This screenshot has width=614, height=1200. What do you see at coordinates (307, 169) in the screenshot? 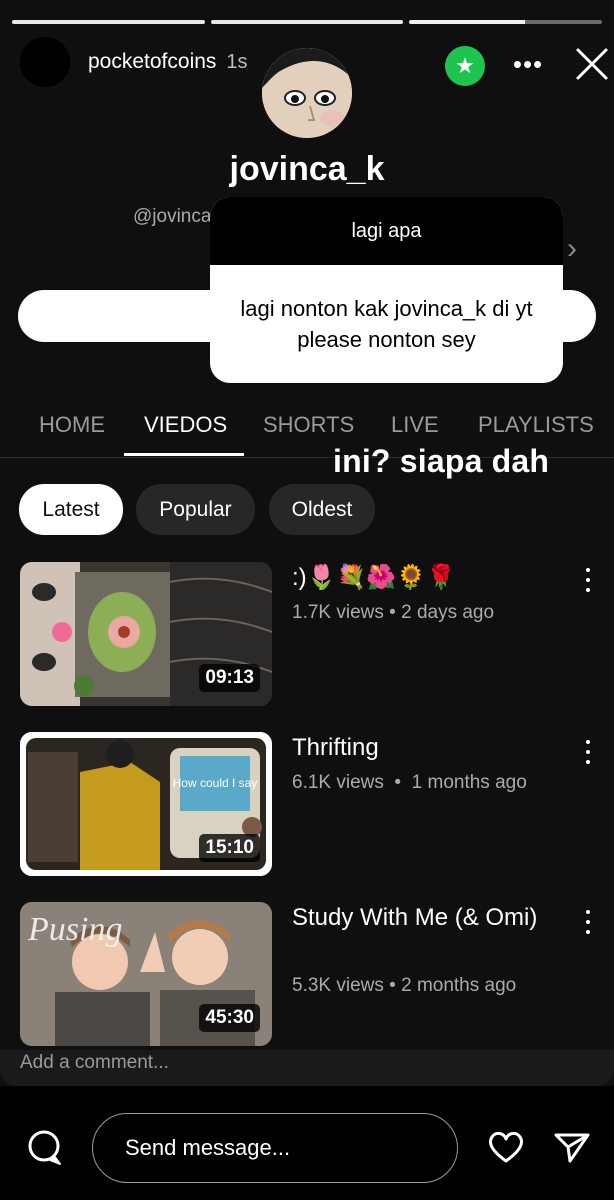
I see `channel-name: jovinca_k` at bounding box center [307, 169].